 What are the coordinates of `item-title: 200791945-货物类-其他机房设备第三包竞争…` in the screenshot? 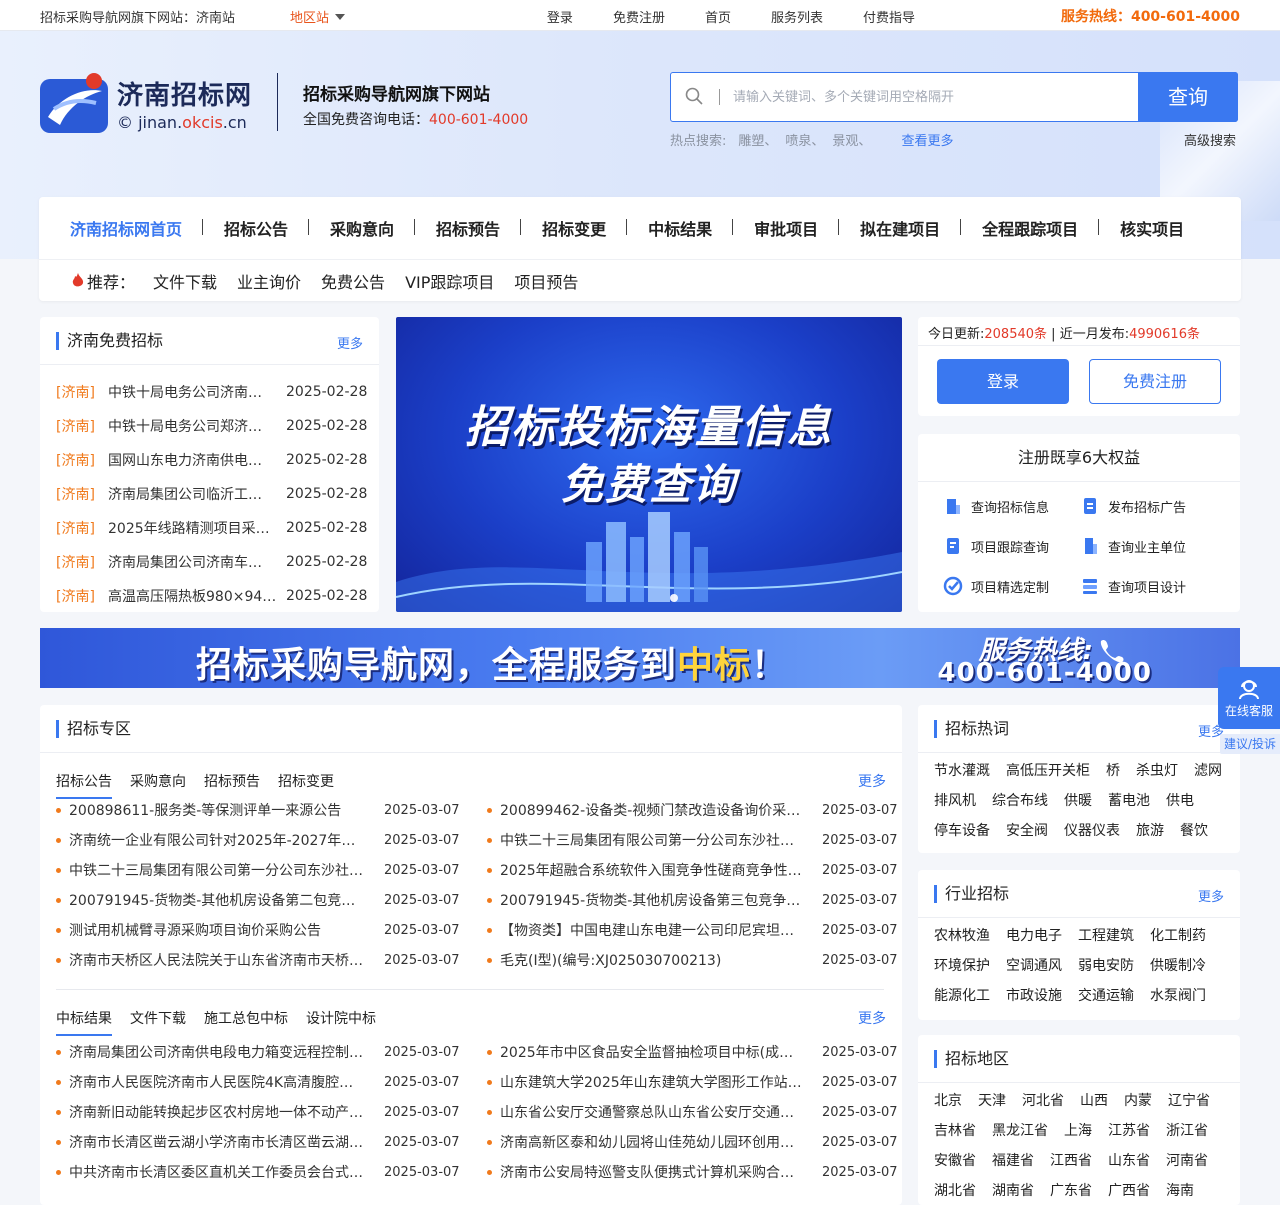 It's located at (651, 900).